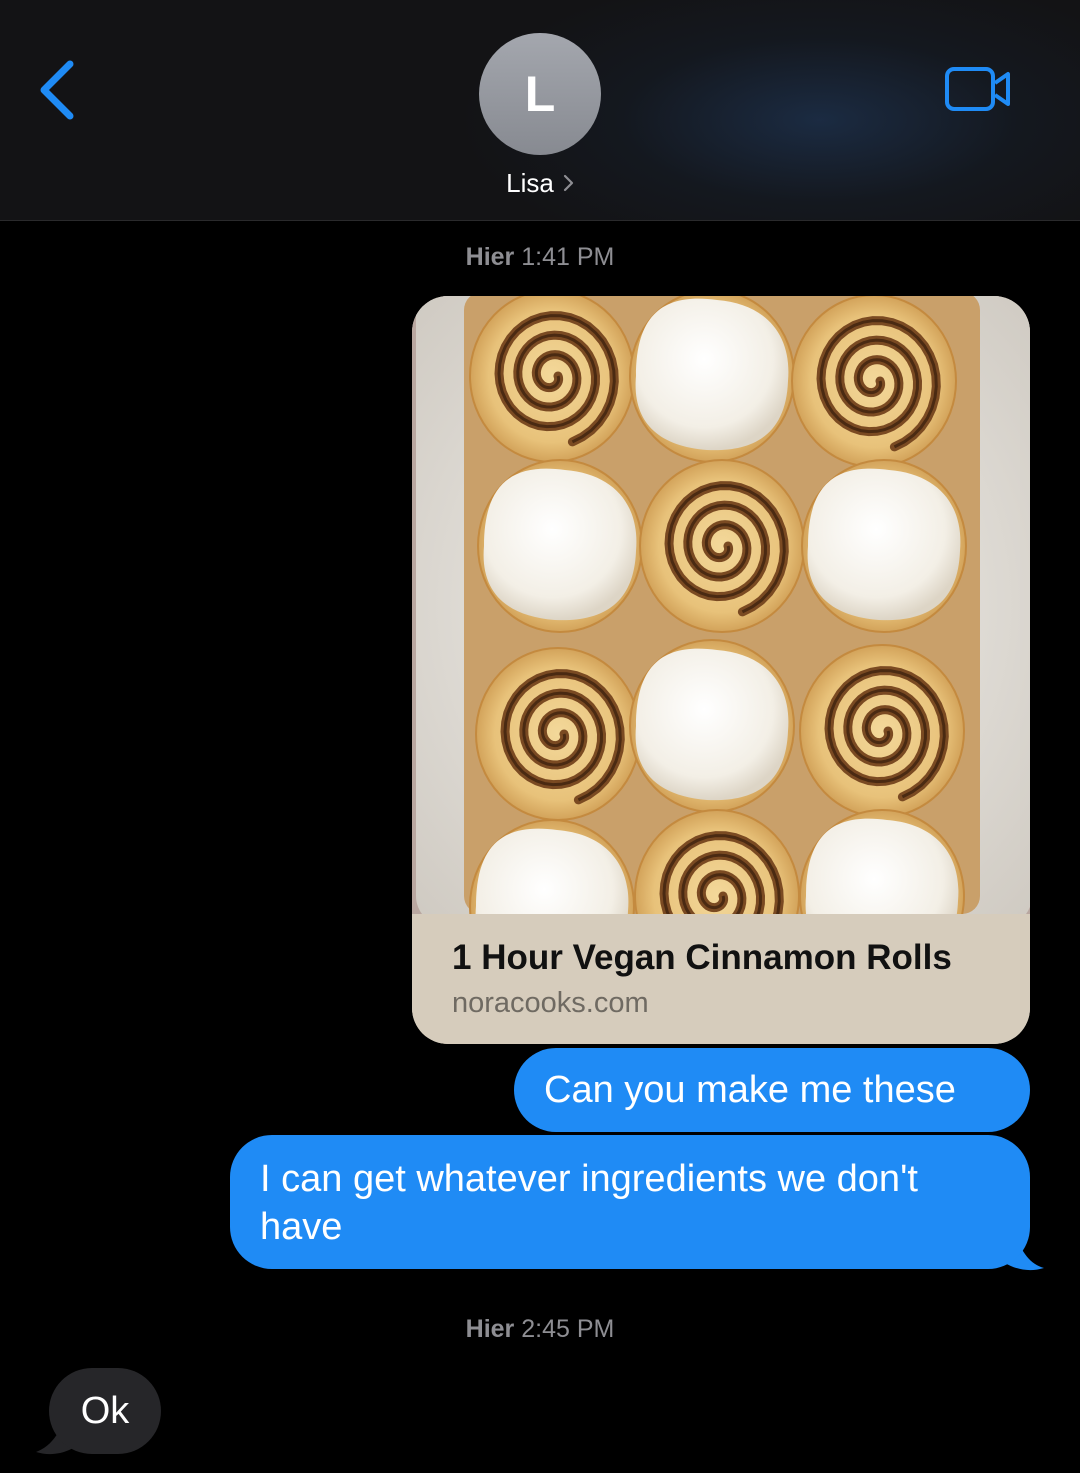  I want to click on back-button, so click(60, 90).